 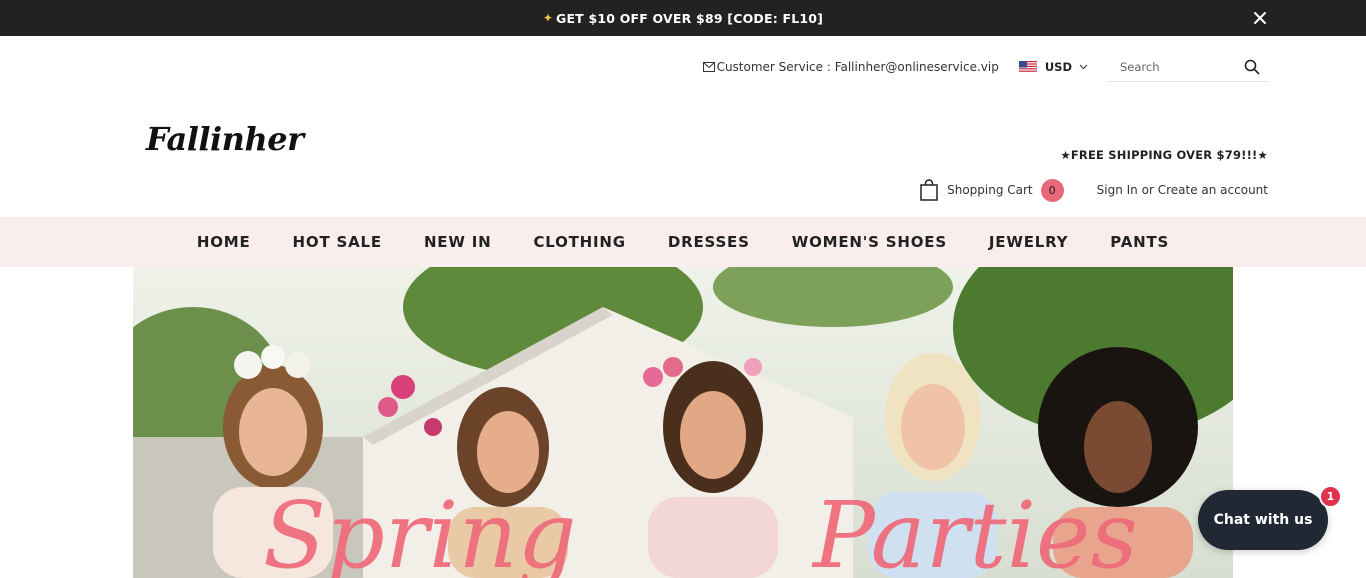 What do you see at coordinates (1164, 155) in the screenshot?
I see `free-shipping-banner: ★FREE SHIPPING OVER $79!!!★` at bounding box center [1164, 155].